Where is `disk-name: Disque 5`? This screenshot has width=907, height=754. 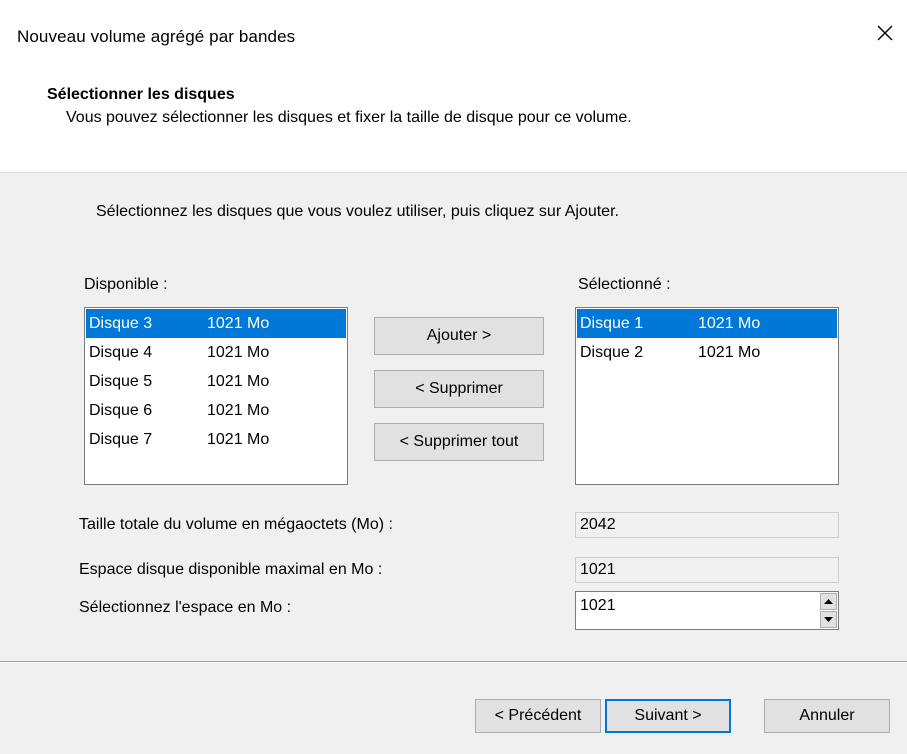
disk-name: Disque 5 is located at coordinates (121, 381).